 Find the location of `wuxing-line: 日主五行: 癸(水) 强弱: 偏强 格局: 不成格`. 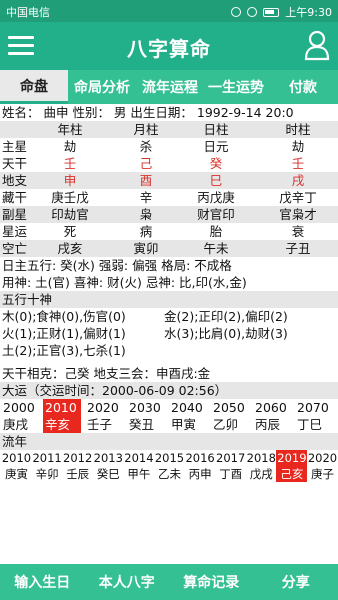

wuxing-line: 日主五行: 癸(水) 强弱: 偏强 格局: 不成格 is located at coordinates (117, 265).